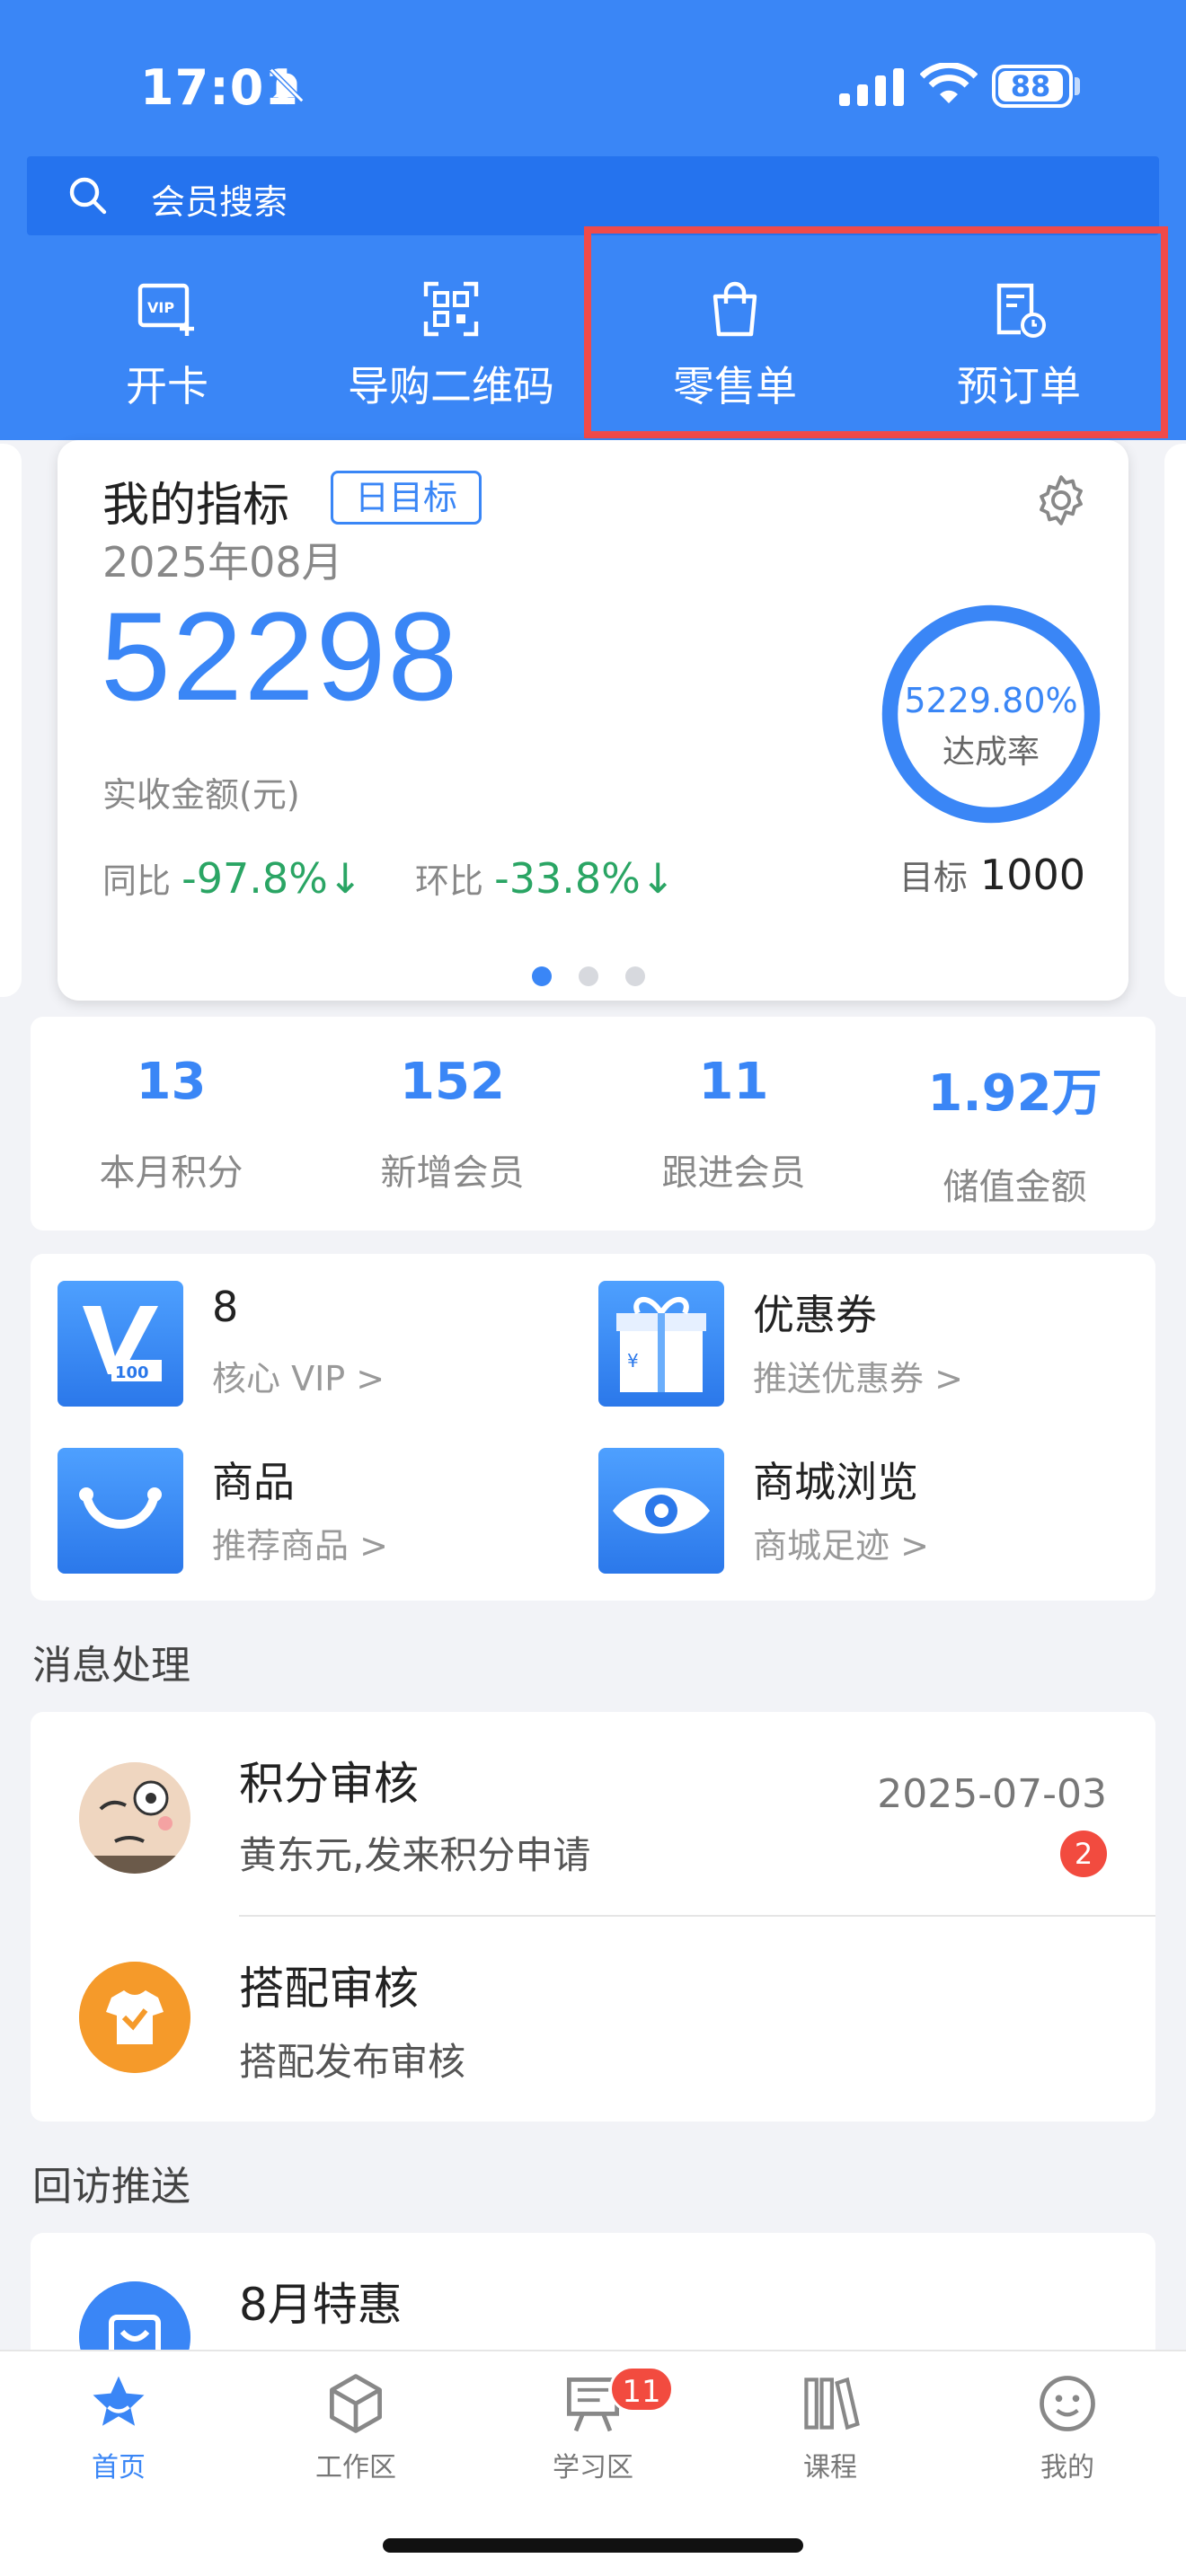  I want to click on tshirt-check-icon, so click(134, 2017).